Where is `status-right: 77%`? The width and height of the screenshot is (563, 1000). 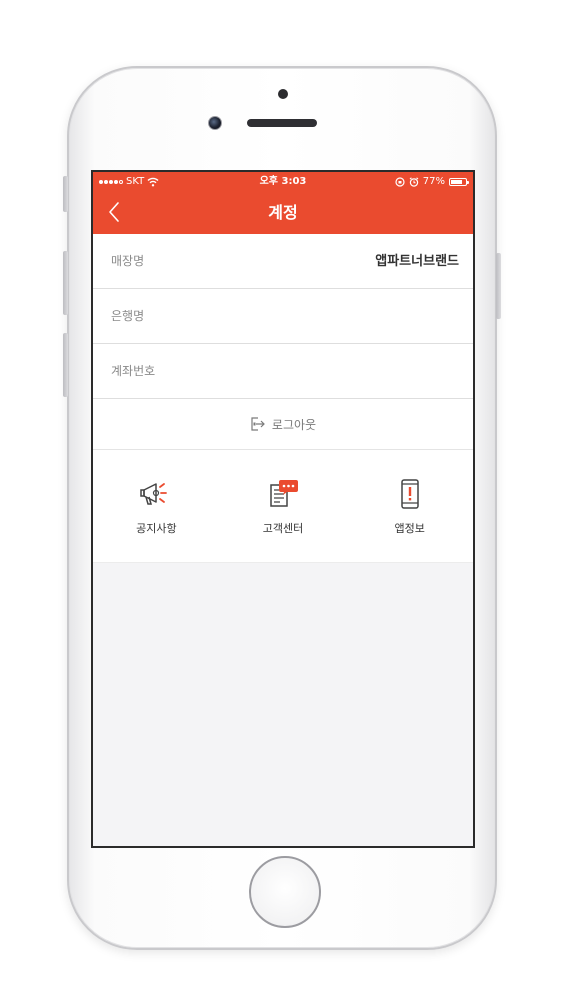
status-right: 77% is located at coordinates (432, 182).